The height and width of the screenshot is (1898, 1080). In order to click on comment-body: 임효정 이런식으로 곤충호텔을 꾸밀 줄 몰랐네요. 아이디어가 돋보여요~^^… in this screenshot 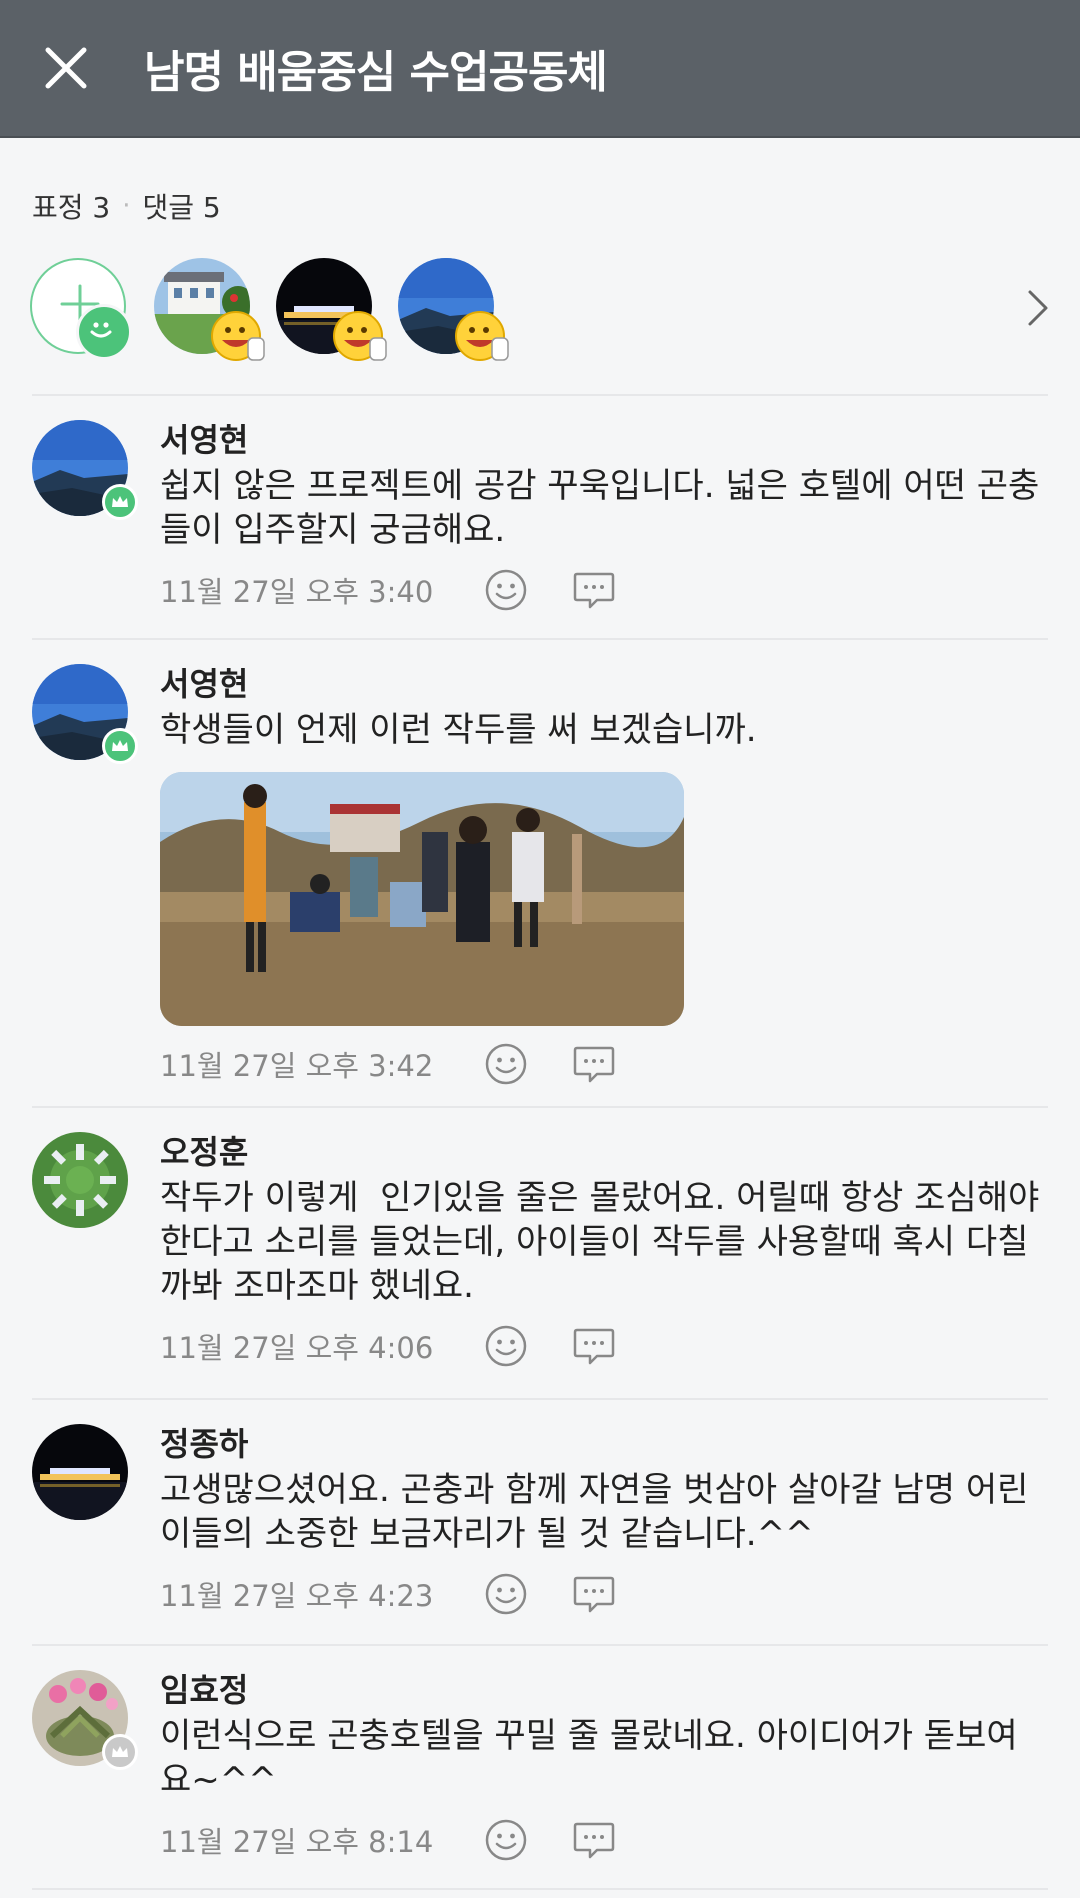, I will do `click(602, 1767)`.